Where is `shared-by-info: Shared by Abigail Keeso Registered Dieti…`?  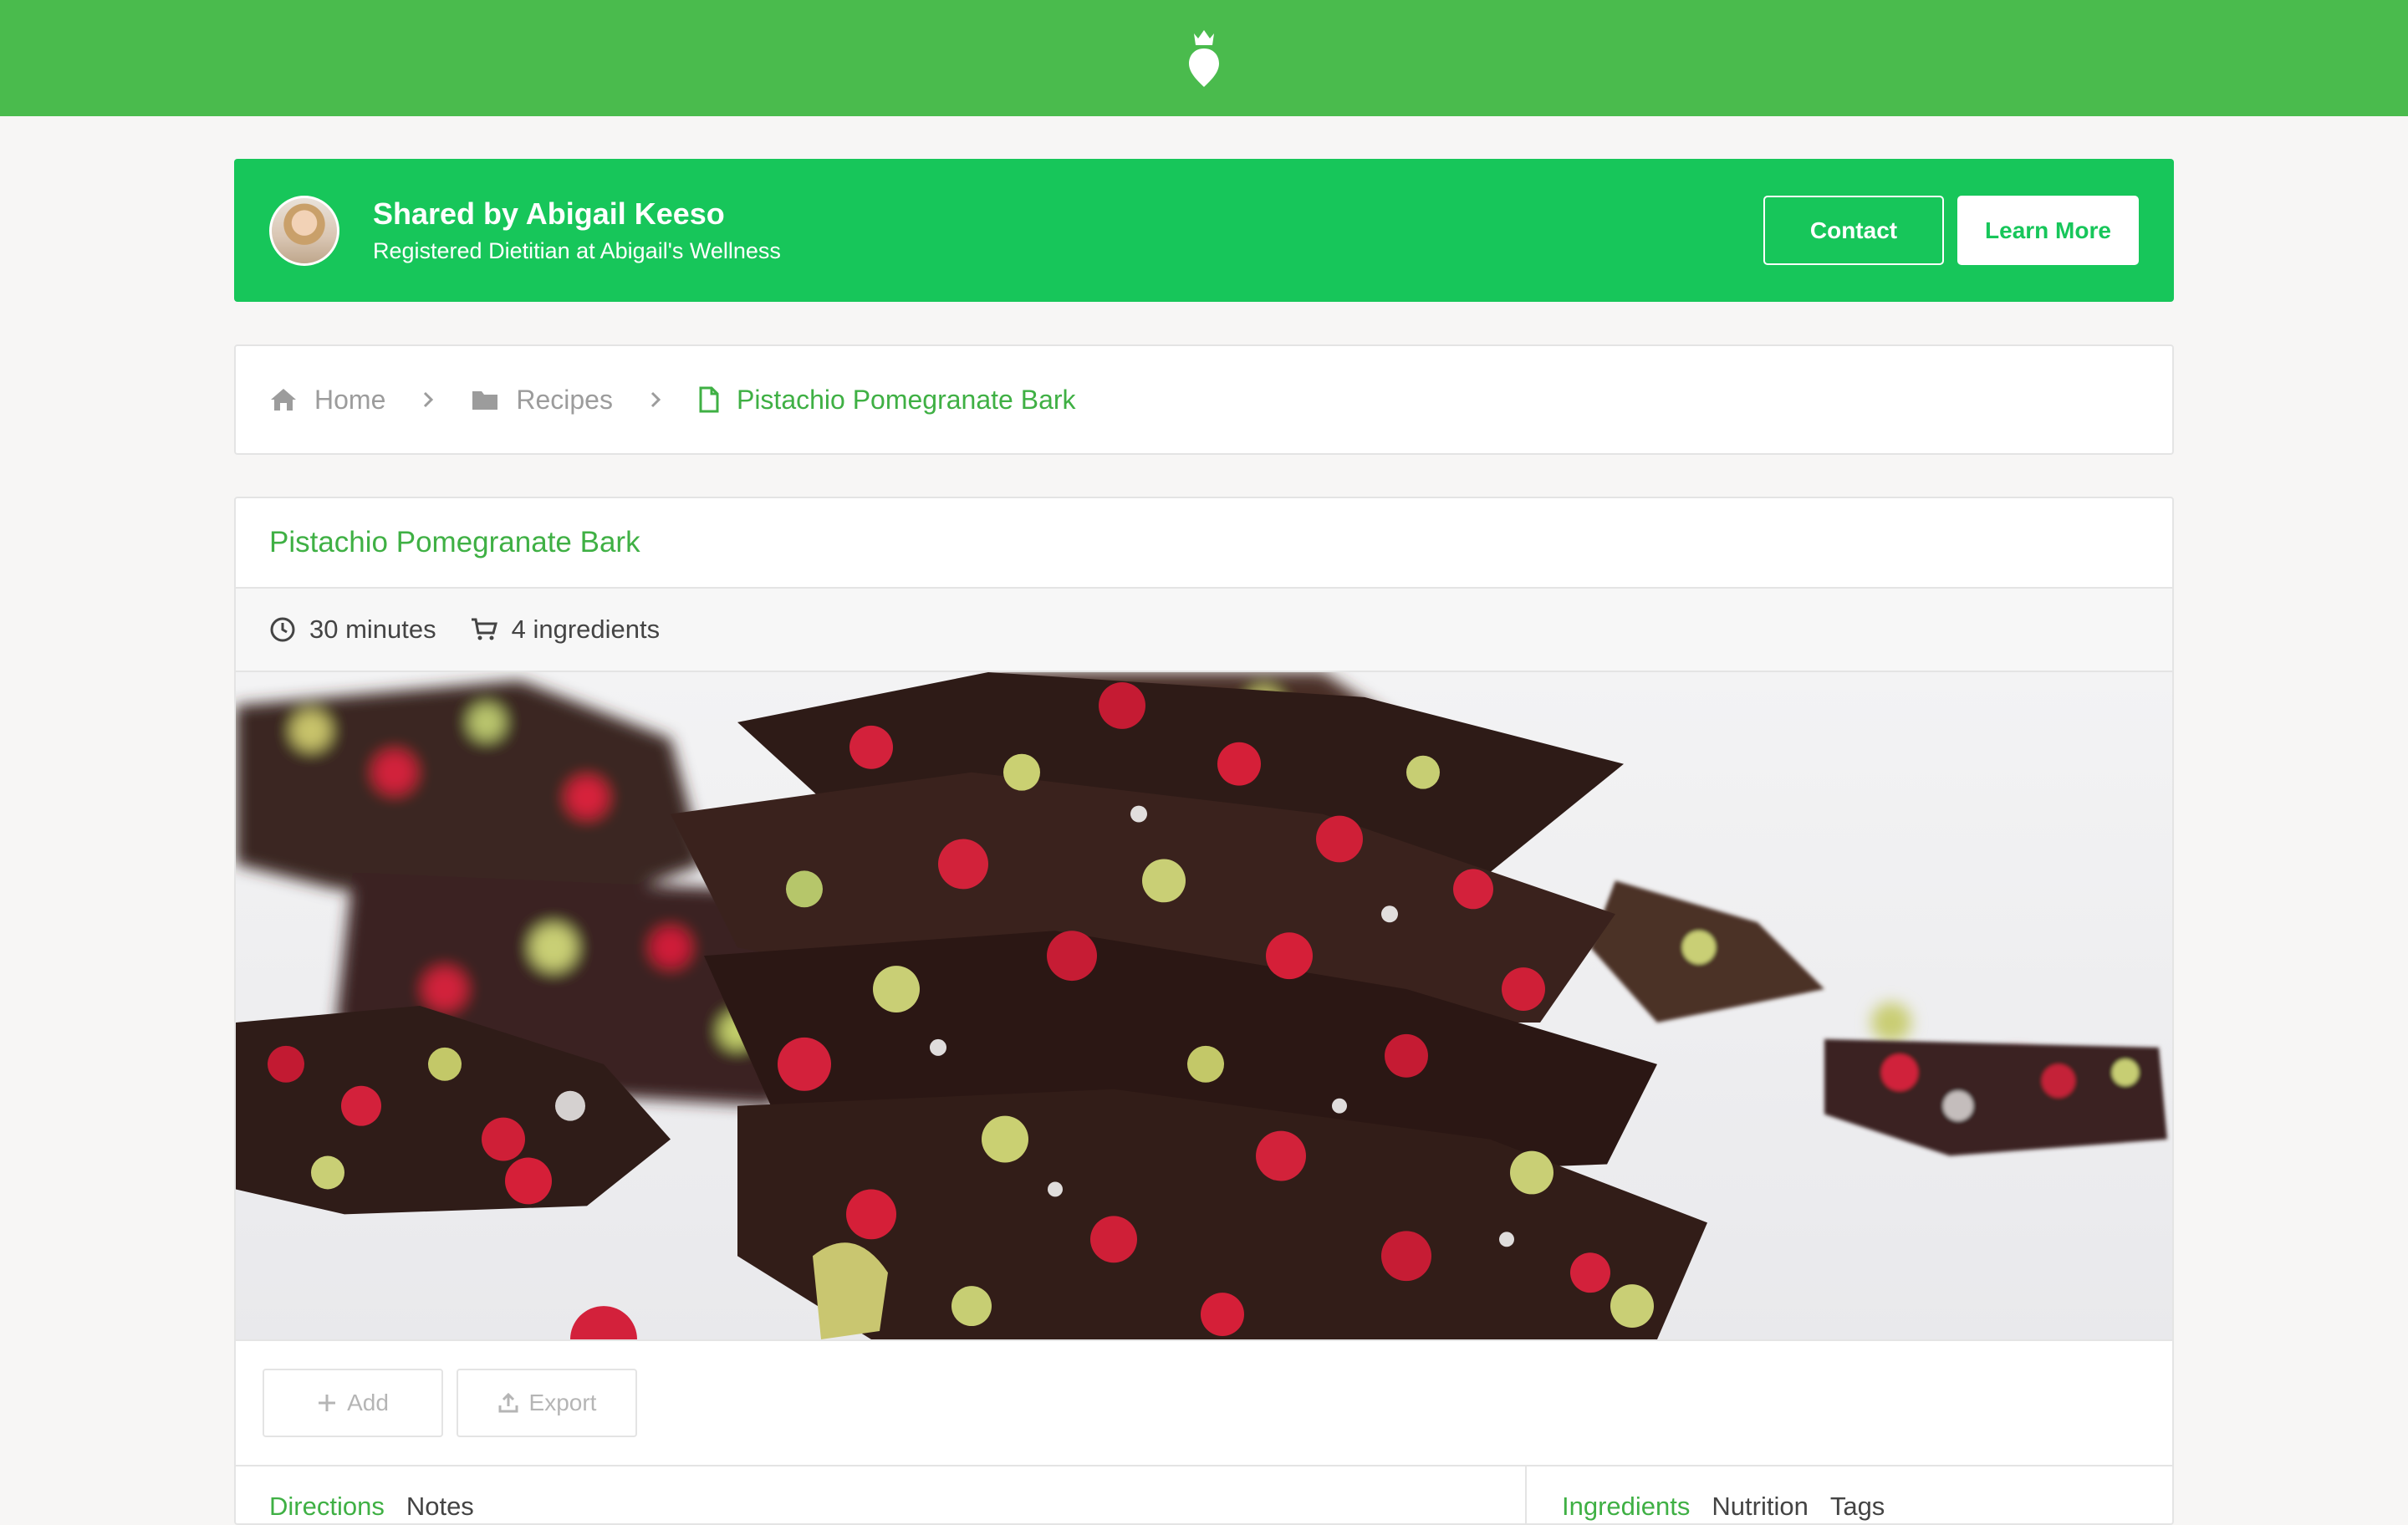 shared-by-info: Shared by Abigail Keeso Registered Dieti… is located at coordinates (1068, 231).